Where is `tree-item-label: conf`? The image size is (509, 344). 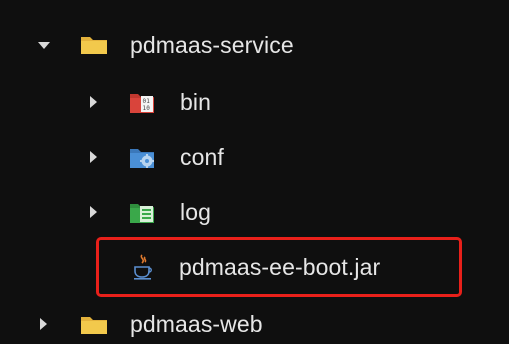
tree-item-label: conf is located at coordinates (202, 156).